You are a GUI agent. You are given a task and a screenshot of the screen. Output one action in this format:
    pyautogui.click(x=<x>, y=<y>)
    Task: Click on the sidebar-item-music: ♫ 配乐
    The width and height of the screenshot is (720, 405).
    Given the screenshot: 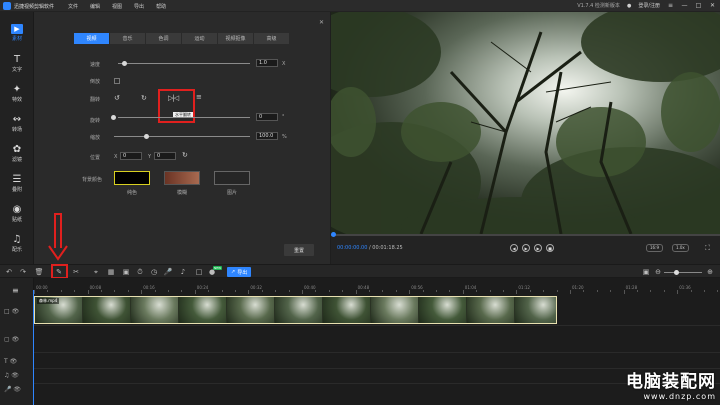 What is the action you would take?
    pyautogui.click(x=17, y=243)
    